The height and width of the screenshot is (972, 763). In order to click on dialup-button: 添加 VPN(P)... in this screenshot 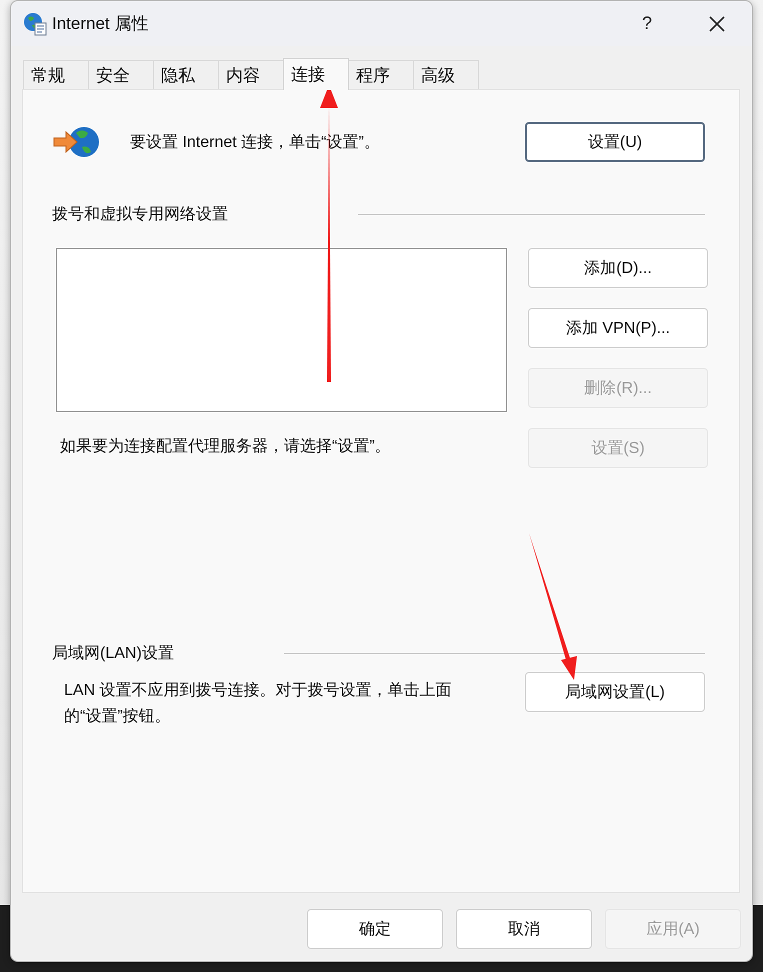, I will do `click(618, 328)`.